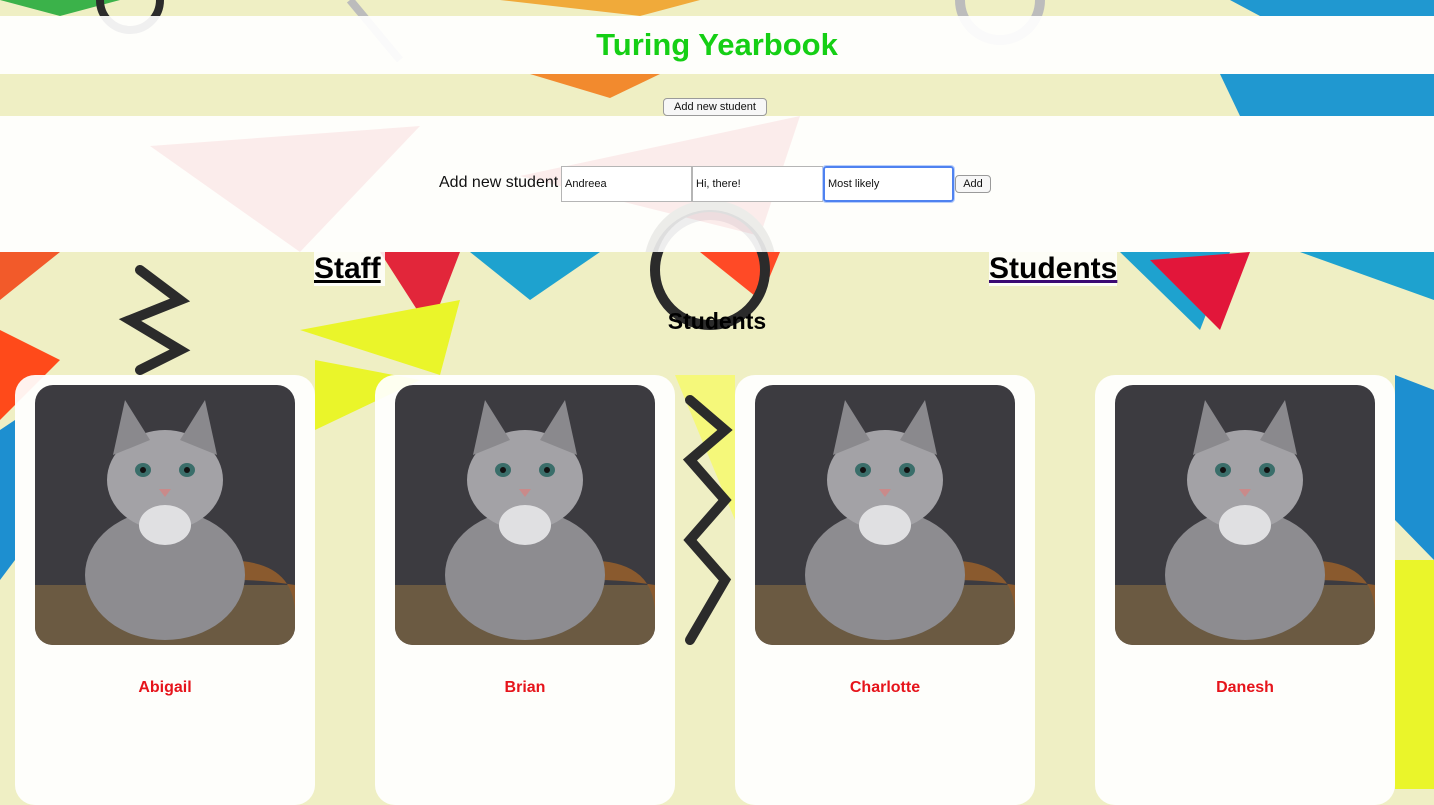 This screenshot has height=805, width=1434. I want to click on page-header: Turing Yearbook, so click(717, 45).